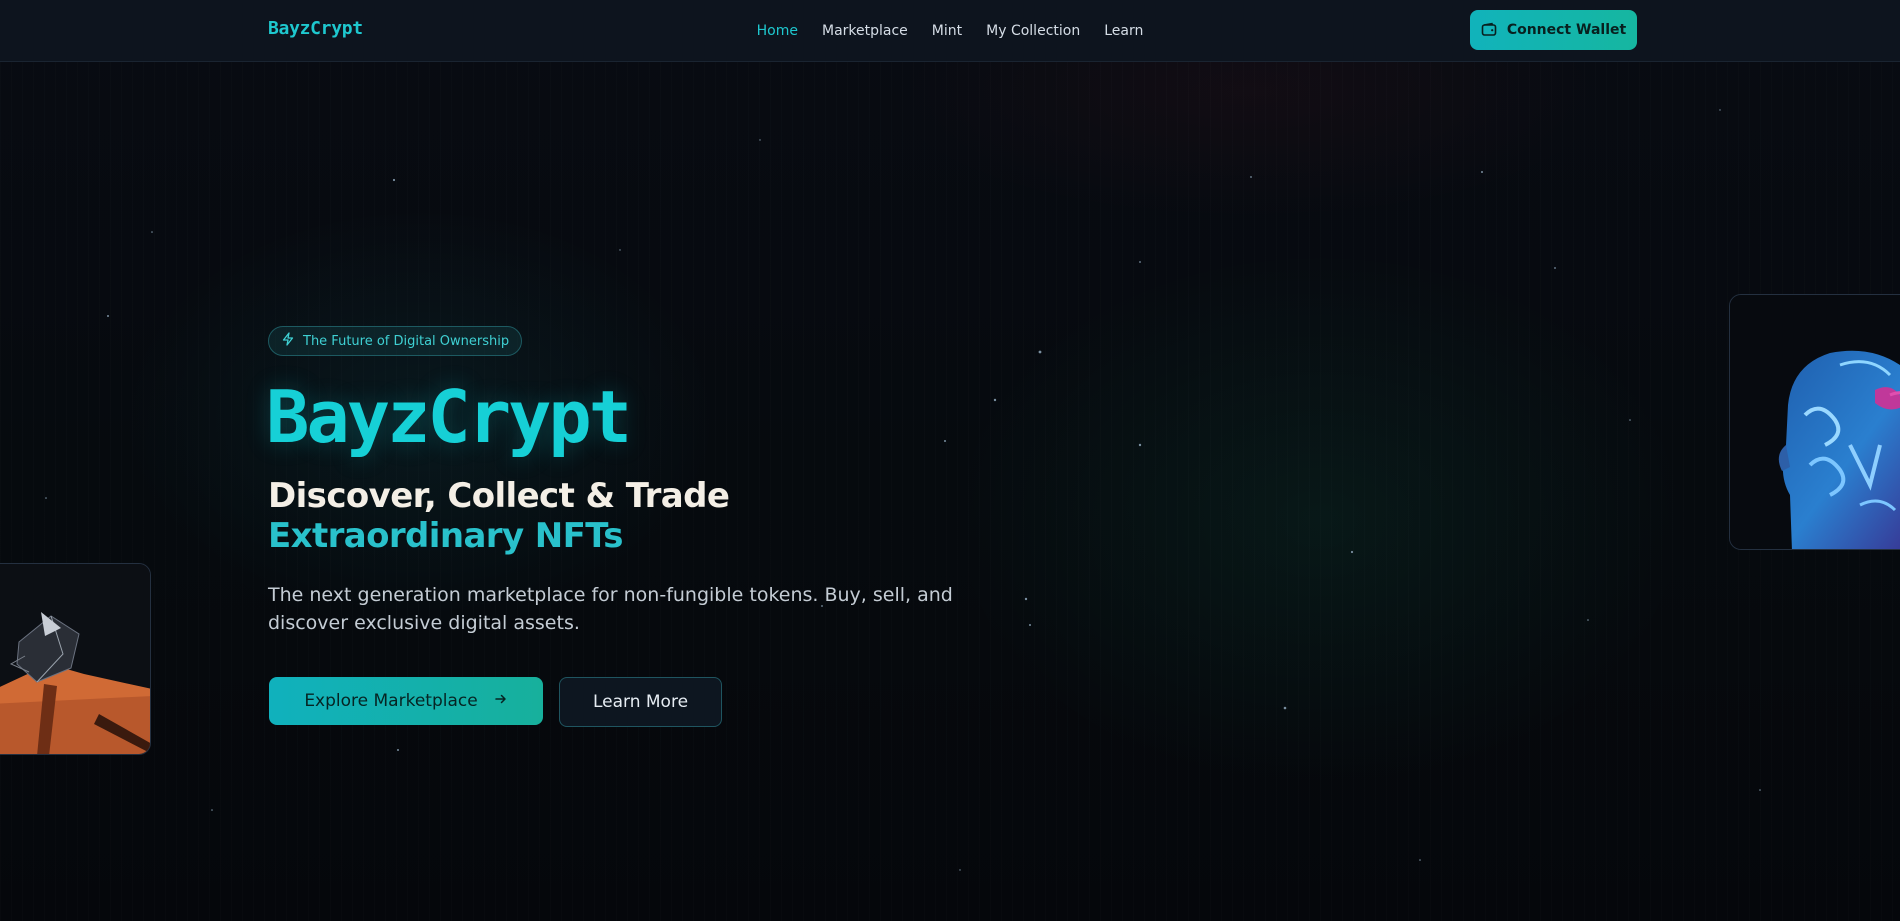 The image size is (1900, 921). What do you see at coordinates (315, 28) in the screenshot?
I see `brand-logo: BayzCrypt` at bounding box center [315, 28].